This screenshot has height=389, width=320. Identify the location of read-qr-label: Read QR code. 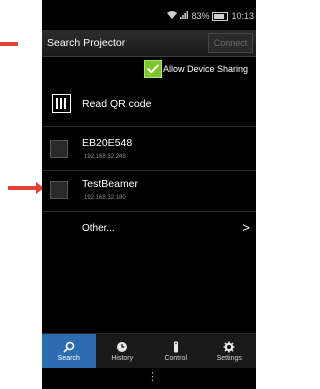
(117, 104).